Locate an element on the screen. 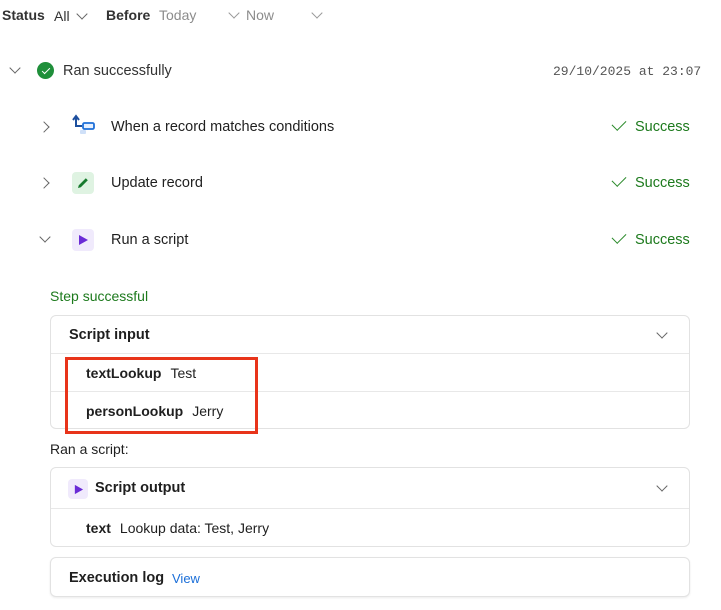 Image resolution: width=721 pixels, height=610 pixels. status-filter-dropdown: All is located at coordinates (71, 16).